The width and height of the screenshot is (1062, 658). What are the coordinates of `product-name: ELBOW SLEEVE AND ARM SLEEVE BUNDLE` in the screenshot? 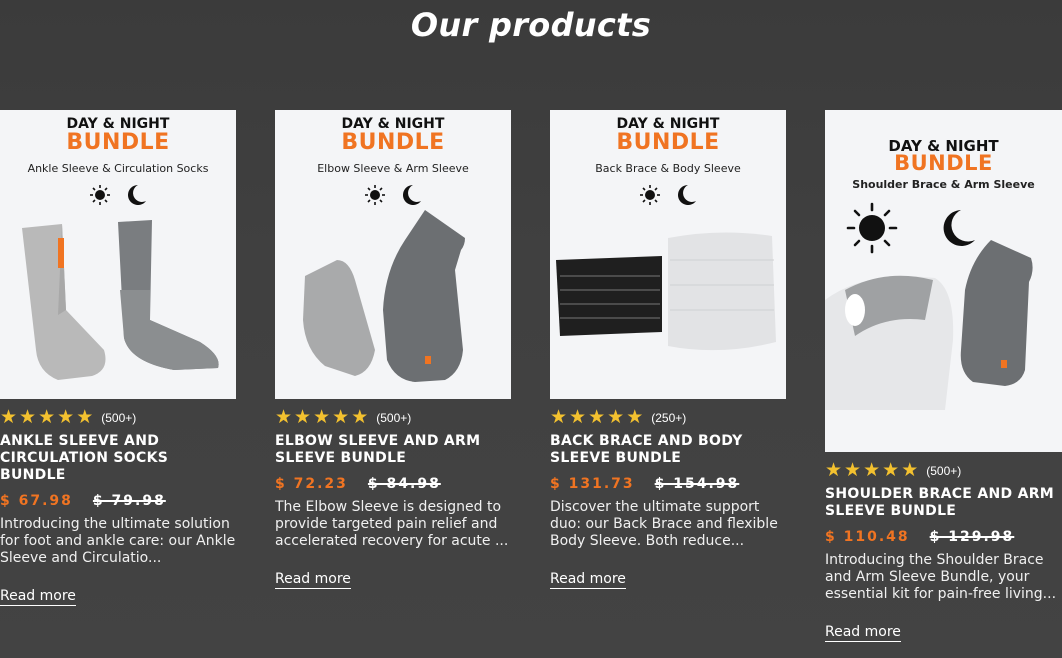 It's located at (393, 450).